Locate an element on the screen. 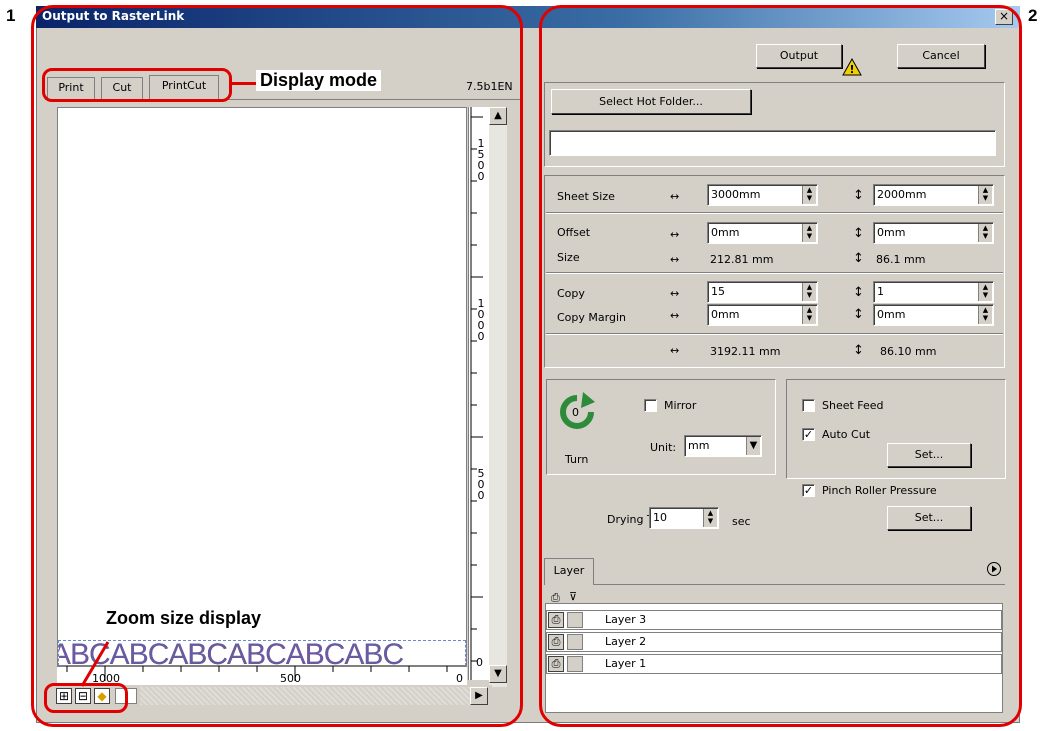 The width and height of the screenshot is (1045, 731). callout-number-2: 2 is located at coordinates (1033, 15).